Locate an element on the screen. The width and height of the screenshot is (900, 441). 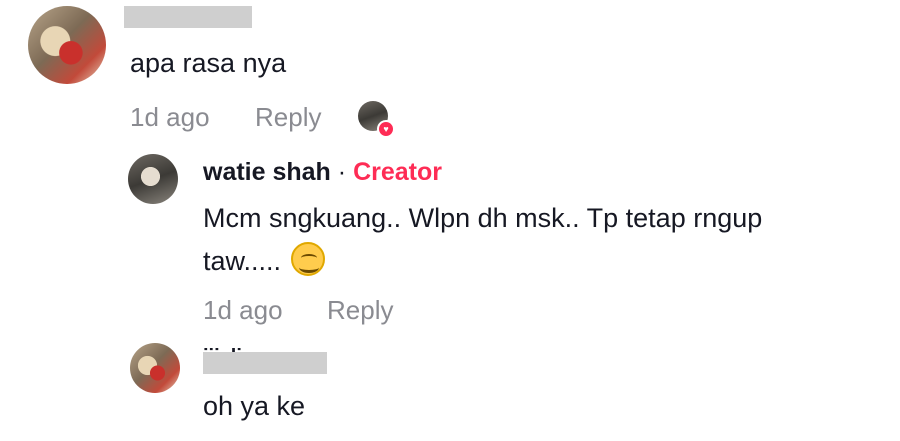
comment-text: apa rasa nya is located at coordinates (208, 63).